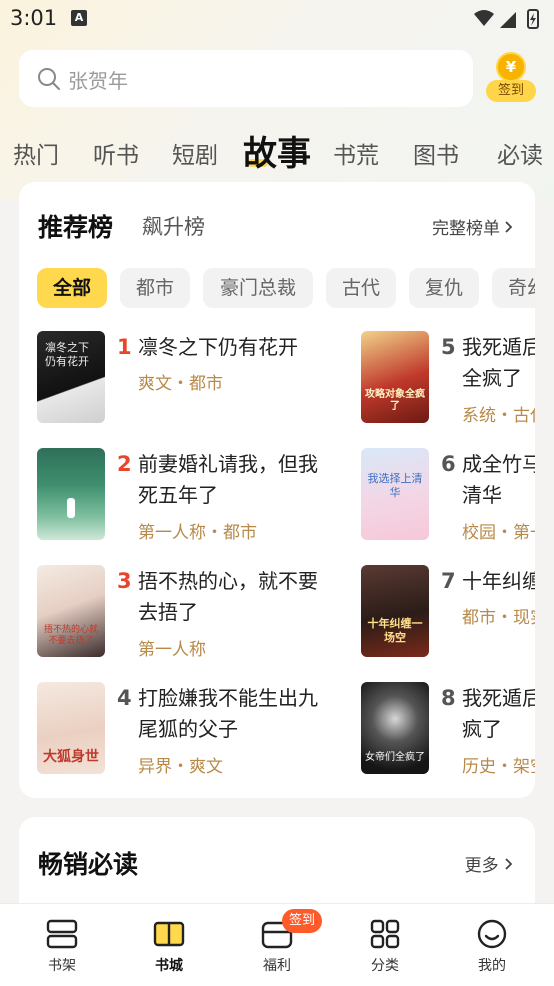 The width and height of the screenshot is (554, 986). What do you see at coordinates (34, 18) in the screenshot?
I see `status-time: 3:01` at bounding box center [34, 18].